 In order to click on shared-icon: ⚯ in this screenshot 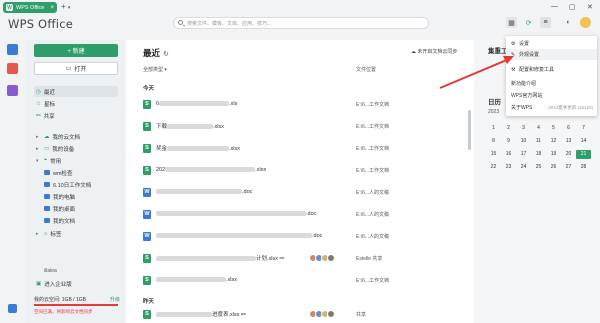, I will do `click(243, 315)`.